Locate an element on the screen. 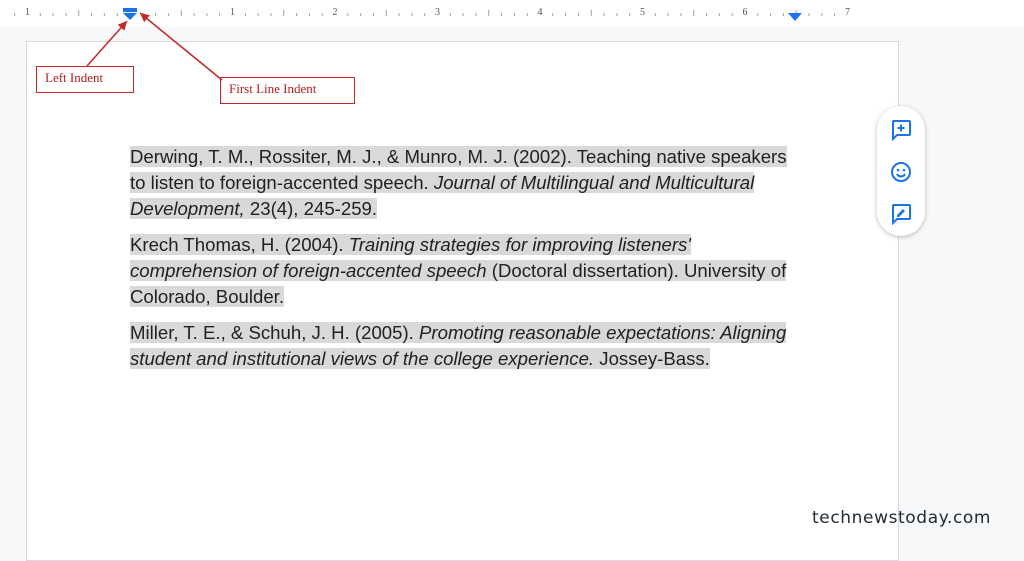 The height and width of the screenshot is (561, 1024). reference-text: Jossey-Bass. is located at coordinates (652, 358).